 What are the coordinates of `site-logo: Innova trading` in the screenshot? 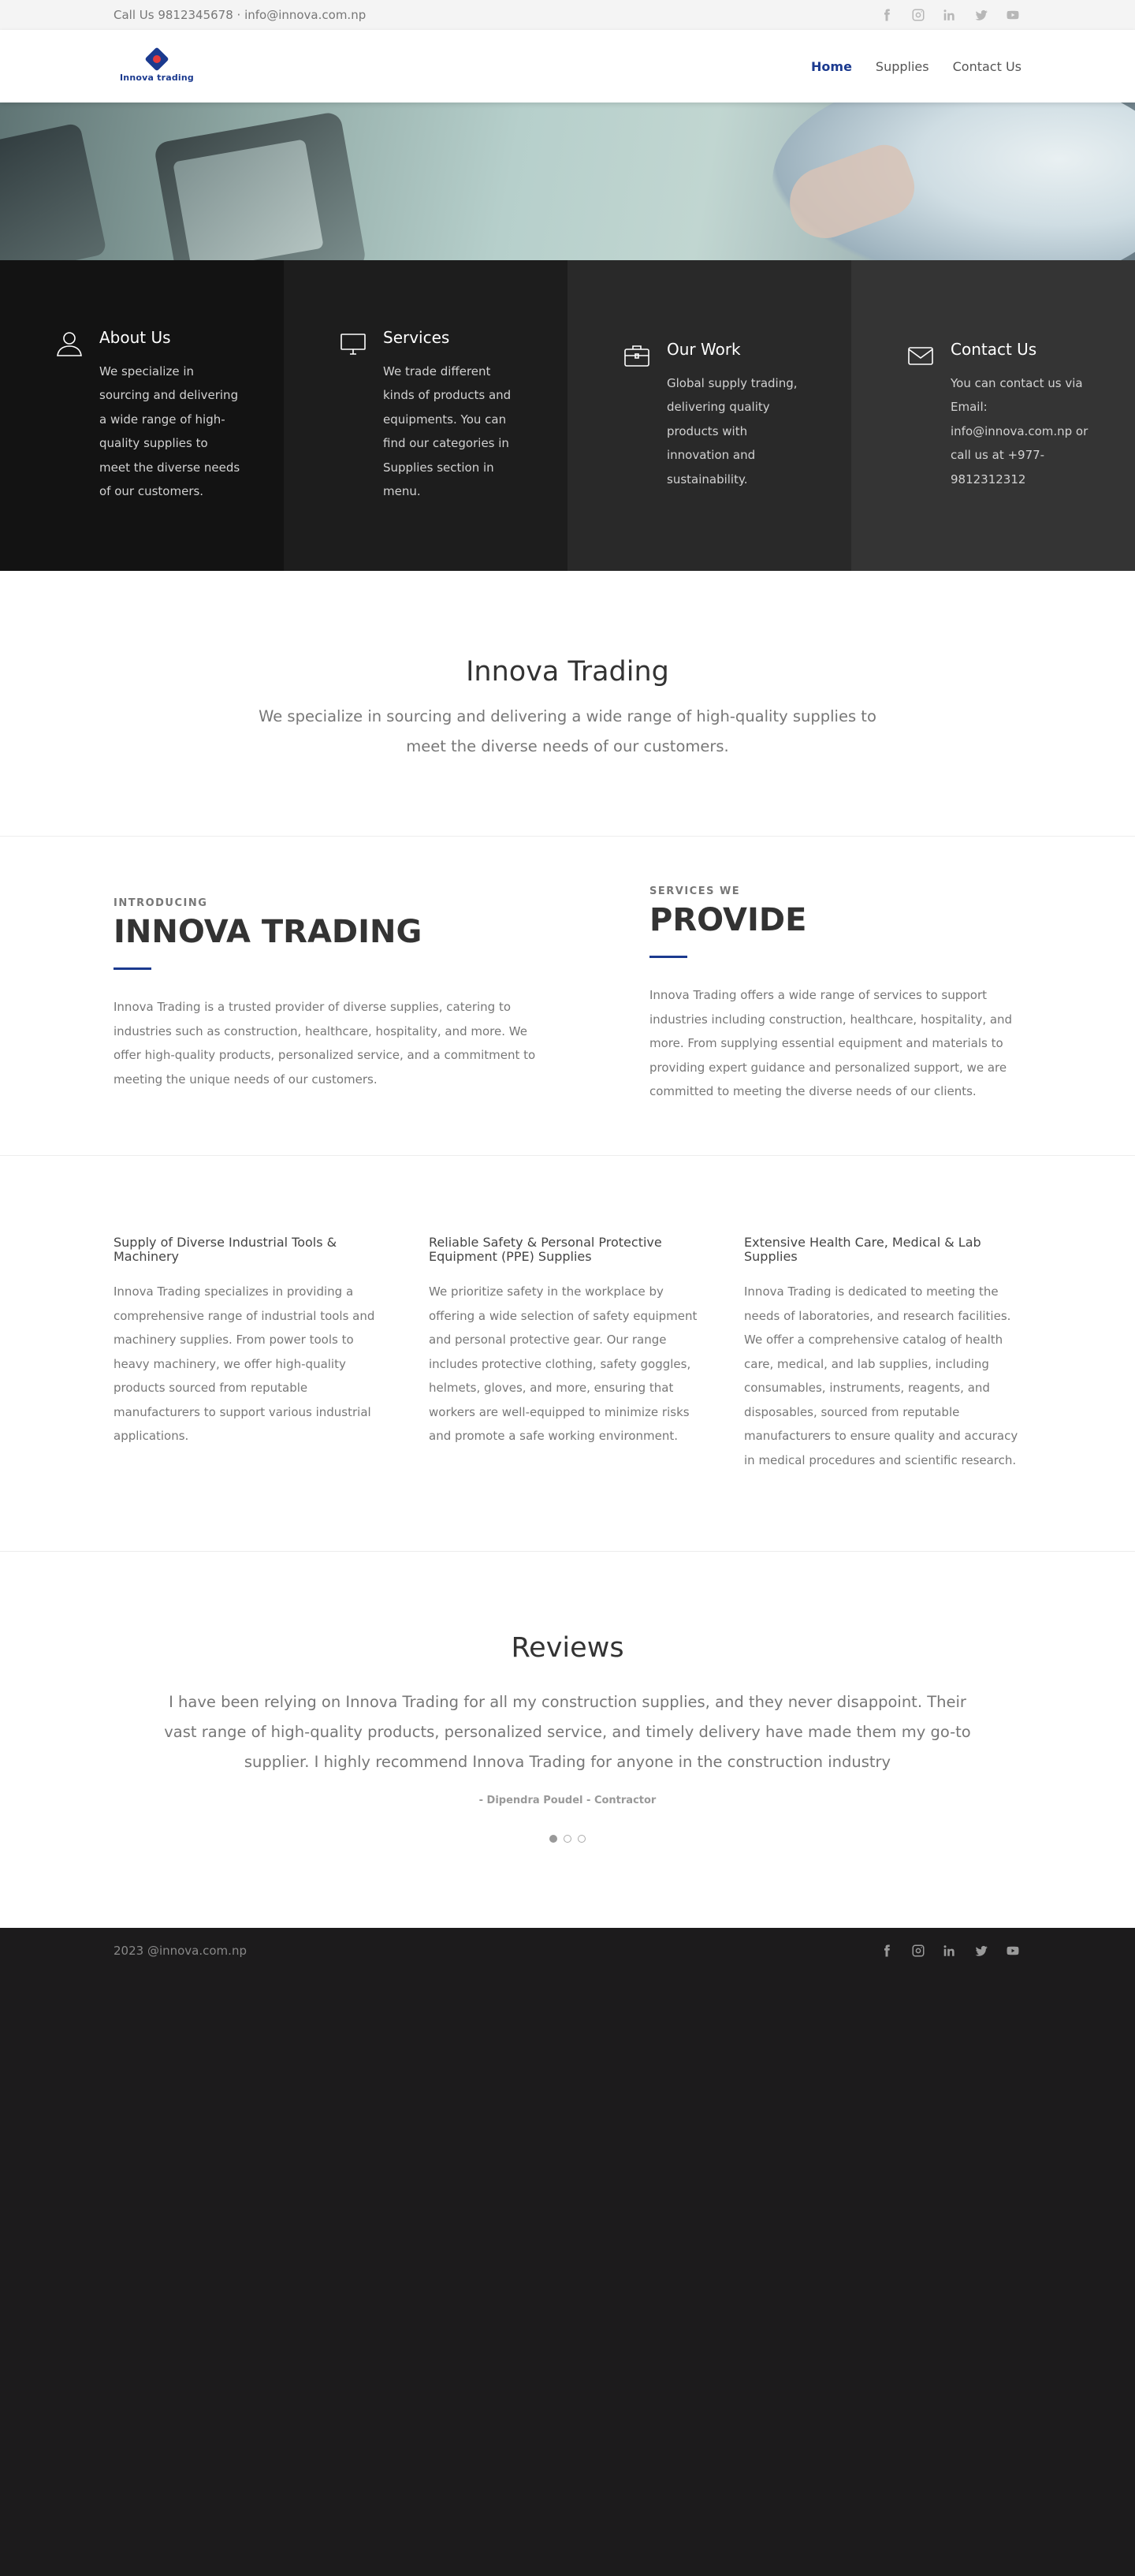 It's located at (157, 65).